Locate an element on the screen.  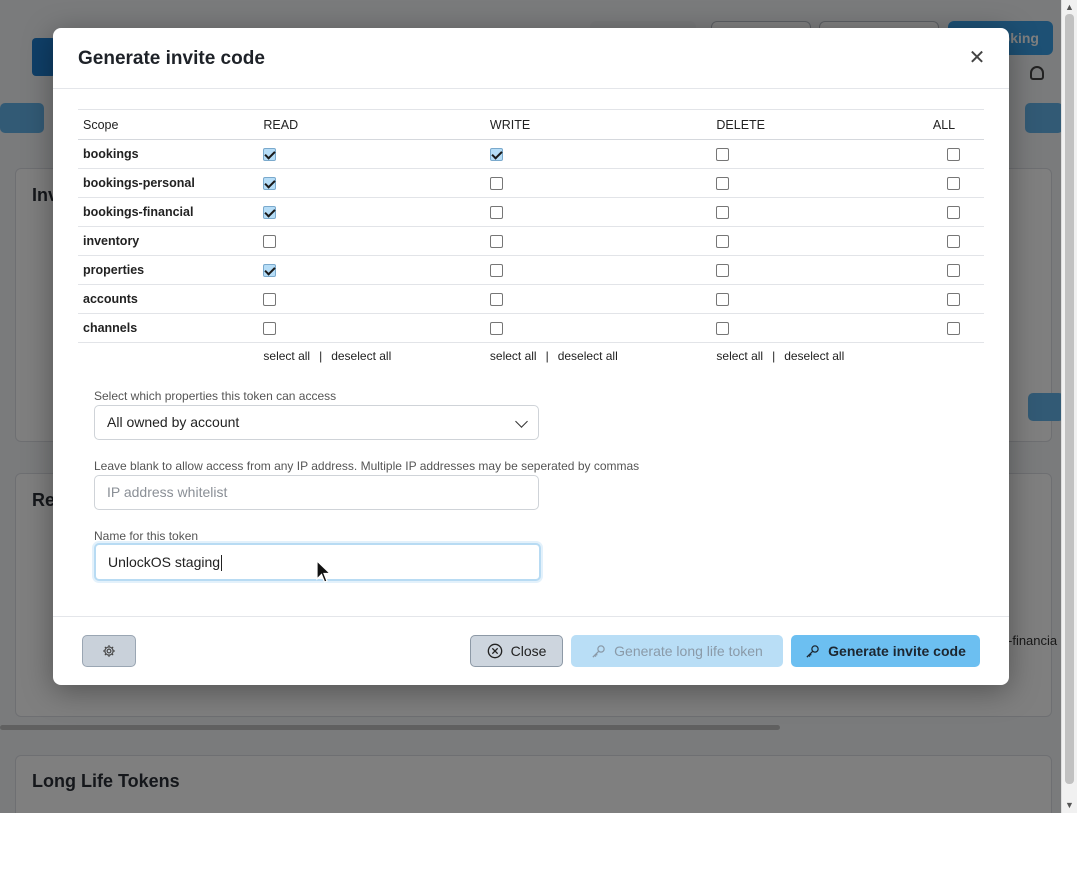
header-all: ALL is located at coordinates (955, 124).